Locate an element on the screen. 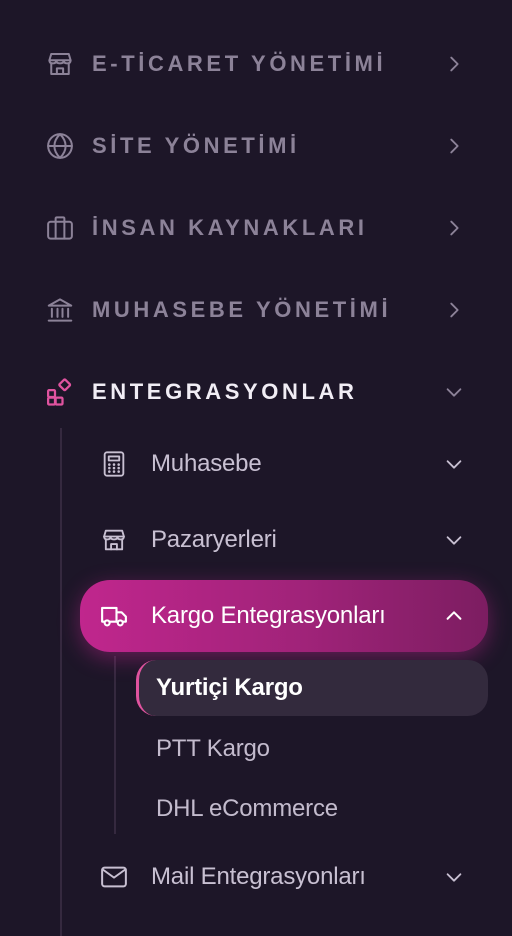 Image resolution: width=512 pixels, height=936 pixels. nav-section-accounting: MUHASEBE YÖNETİMİ is located at coordinates (256, 310).